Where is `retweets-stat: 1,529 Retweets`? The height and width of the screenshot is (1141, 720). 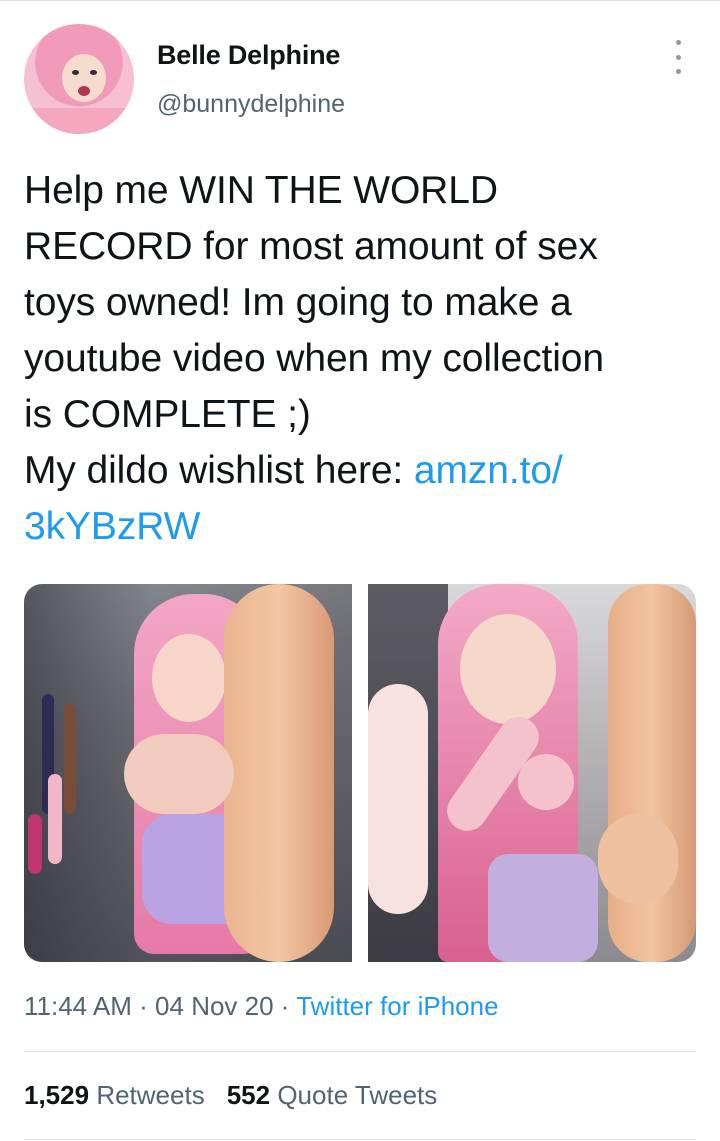 retweets-stat: 1,529 Retweets is located at coordinates (114, 1095).